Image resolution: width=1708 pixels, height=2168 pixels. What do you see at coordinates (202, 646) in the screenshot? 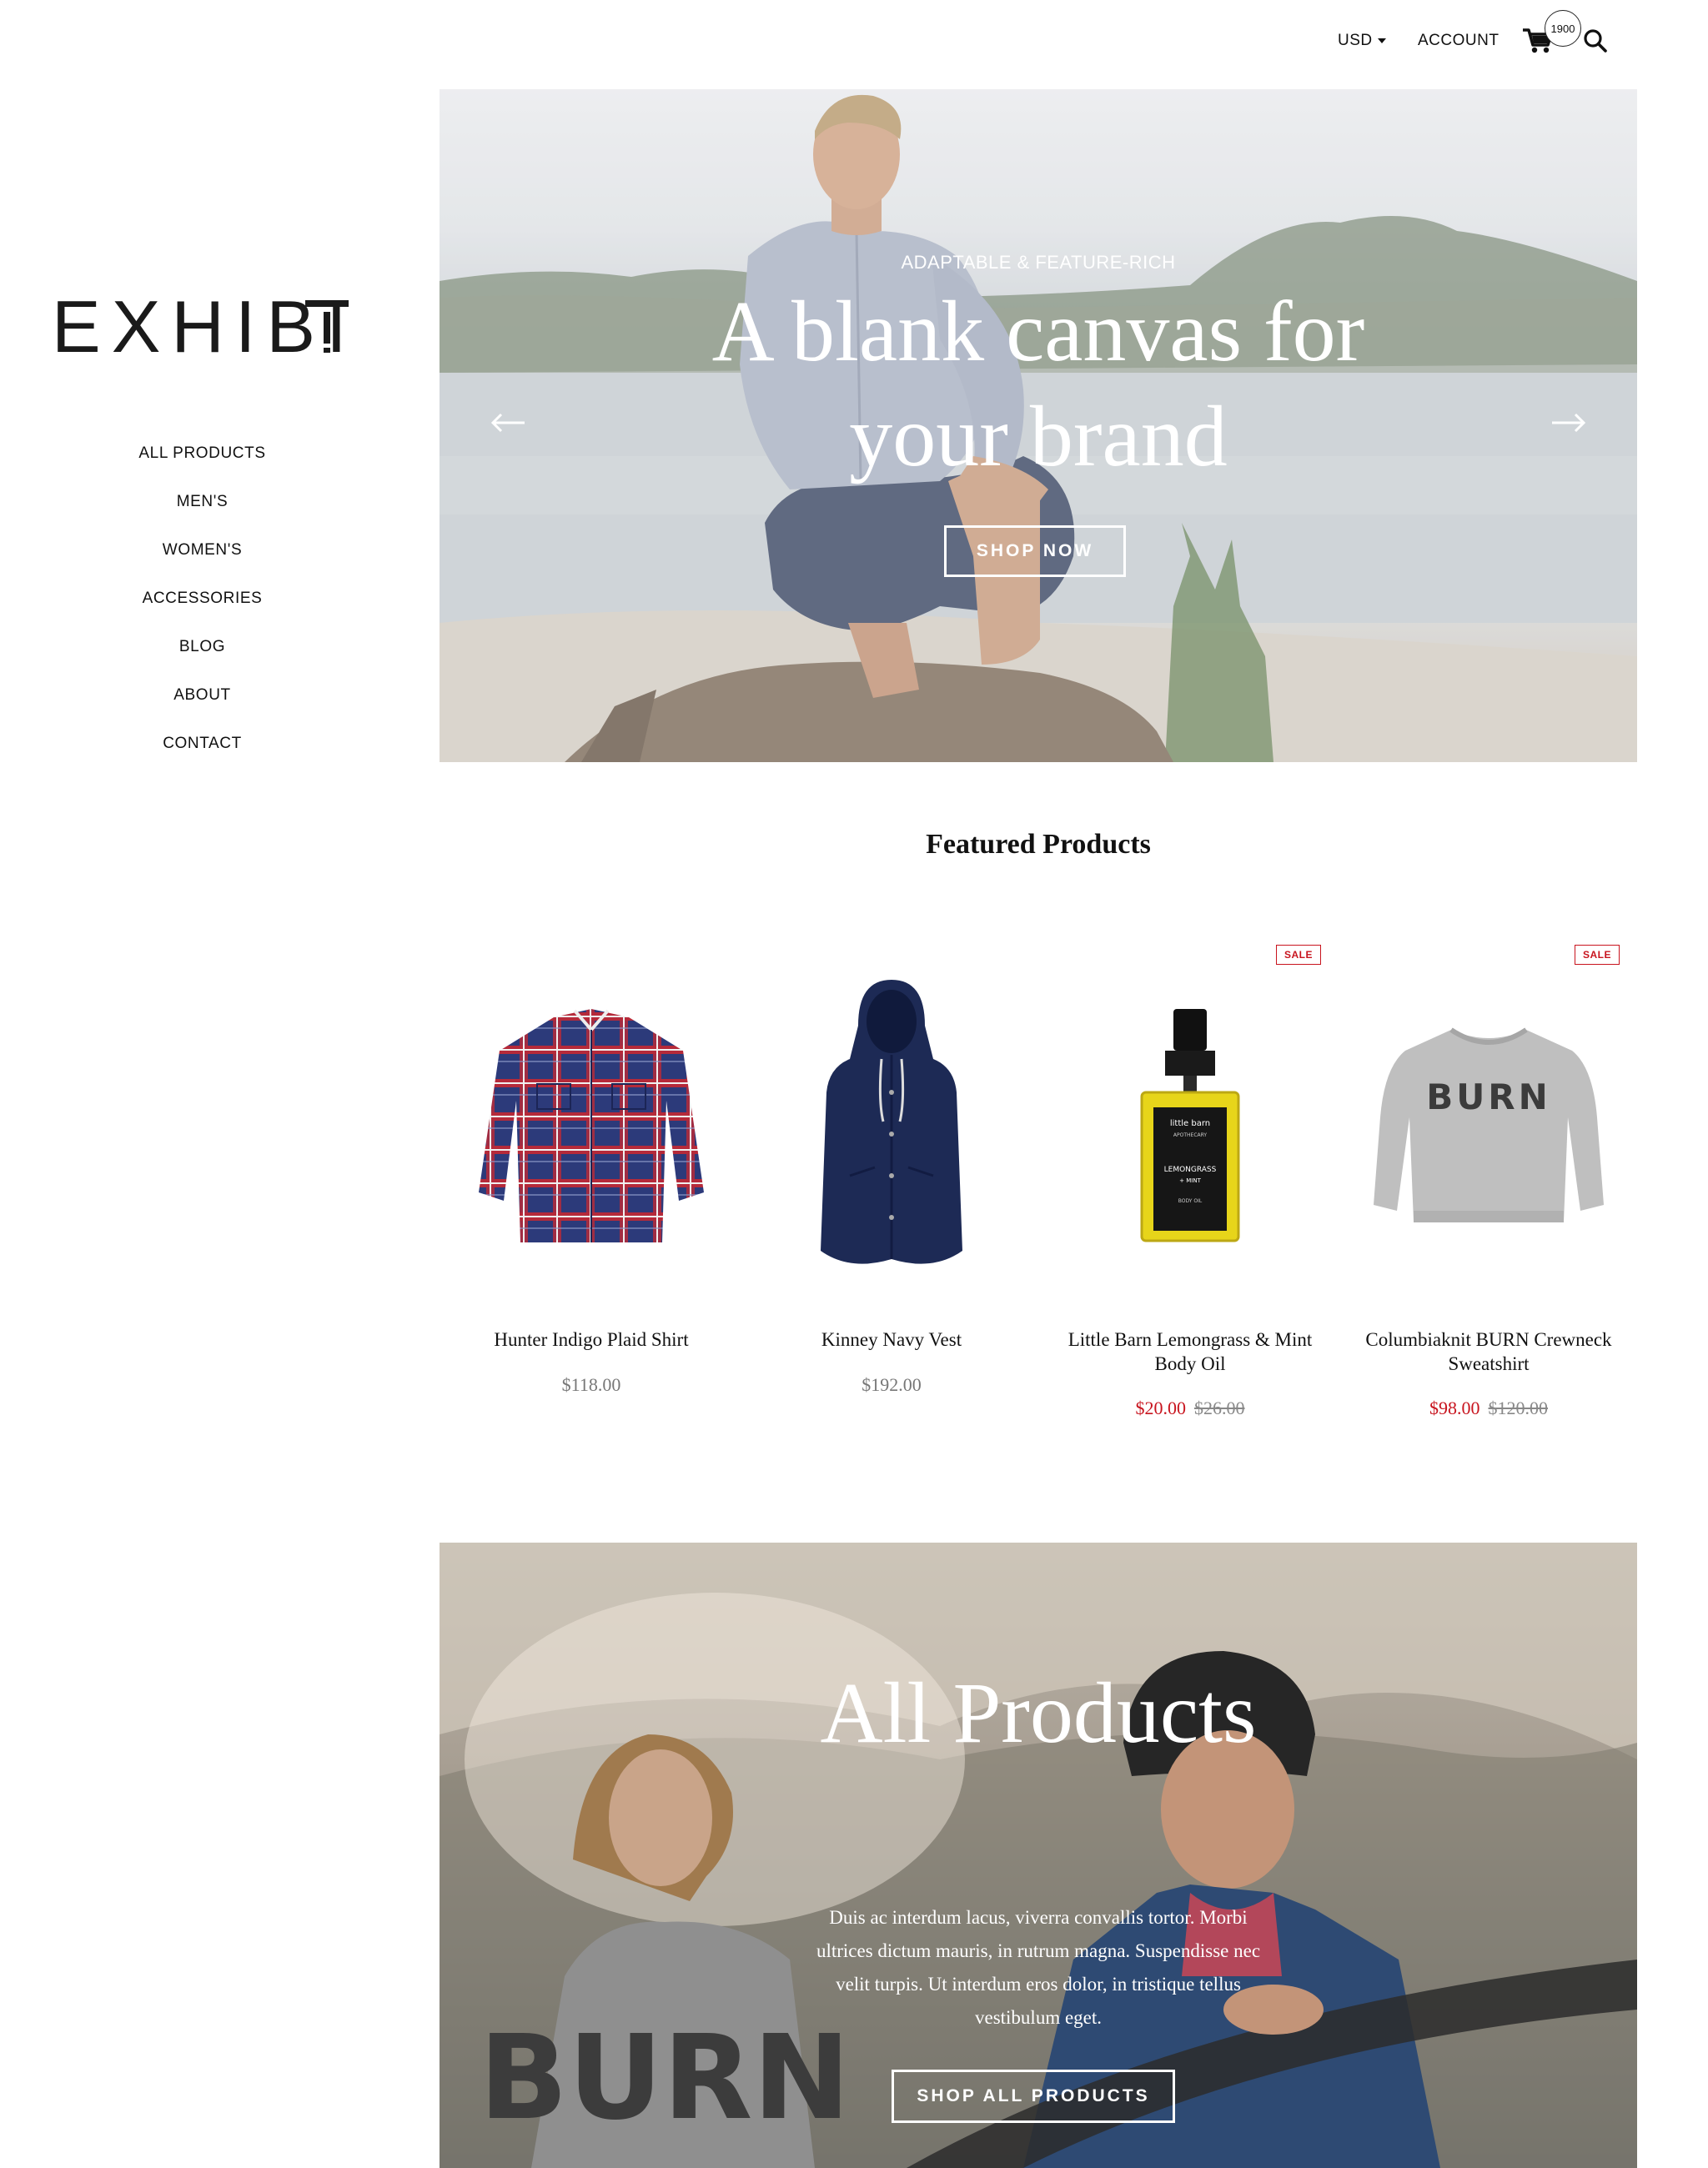
I see `nav-item-label: BLOG` at bounding box center [202, 646].